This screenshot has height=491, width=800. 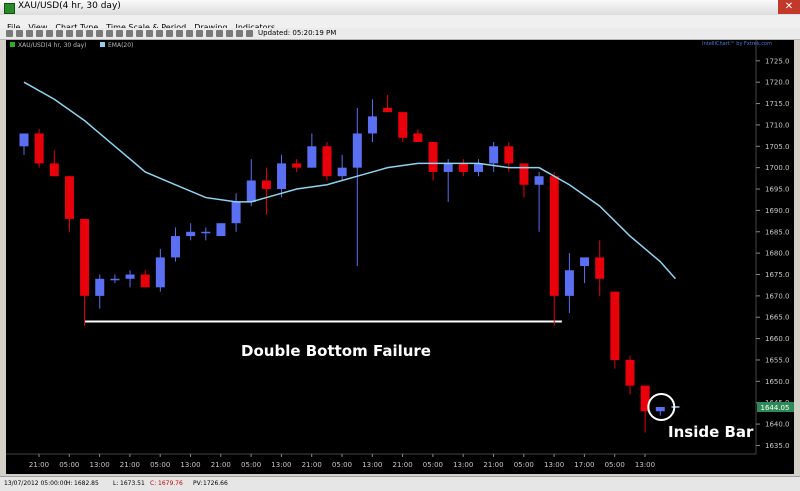 What do you see at coordinates (179, 33) in the screenshot?
I see `save-icon` at bounding box center [179, 33].